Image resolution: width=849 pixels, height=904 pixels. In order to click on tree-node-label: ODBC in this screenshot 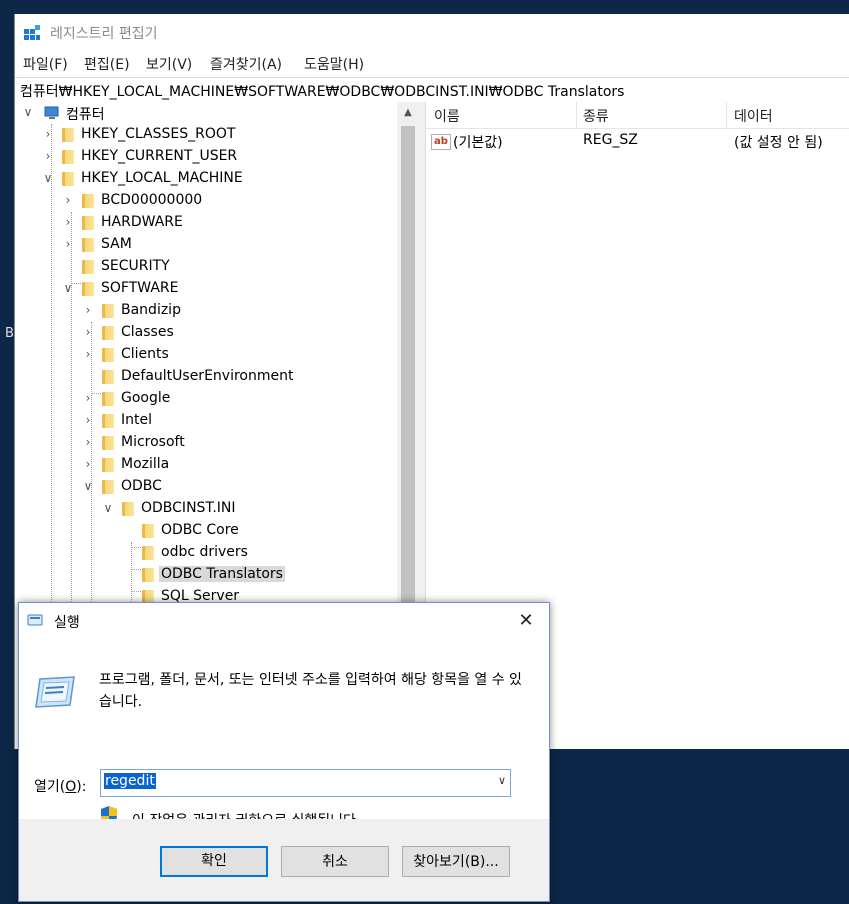, I will do `click(141, 486)`.